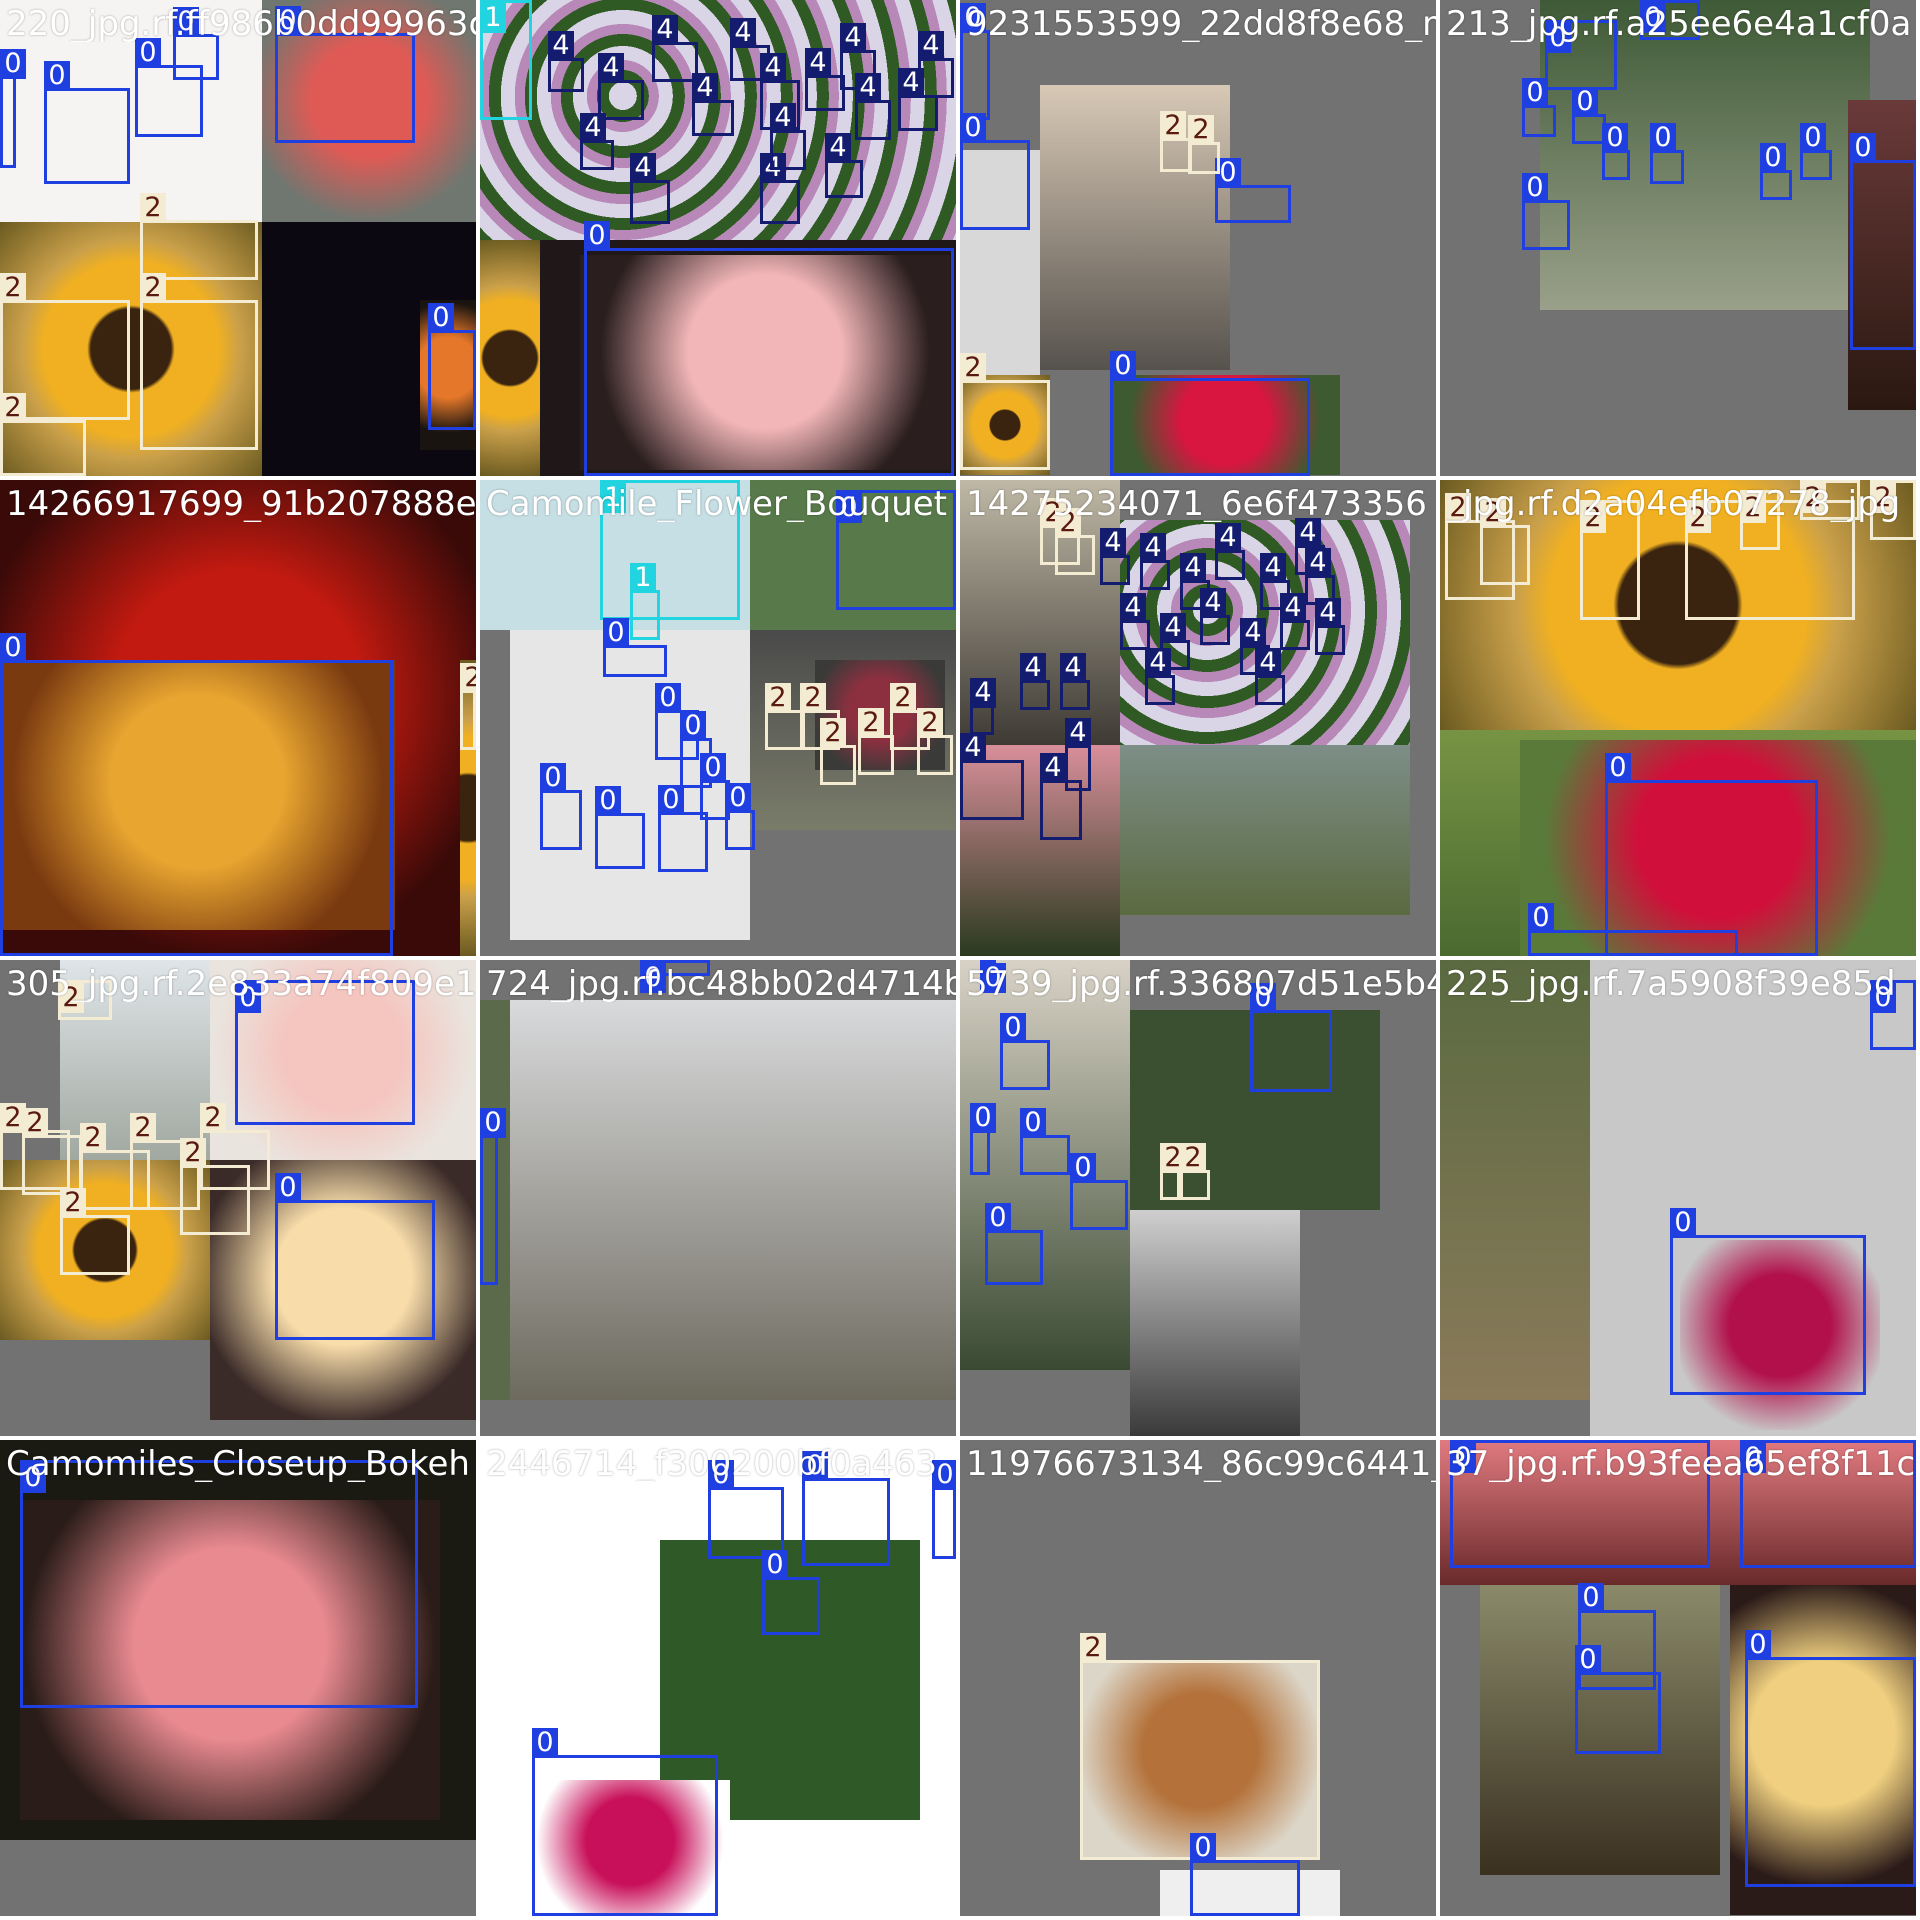  I want to click on tile-filename-caption: 220_jpg.rf.ff986b0dd99963c8, so click(241, 24).